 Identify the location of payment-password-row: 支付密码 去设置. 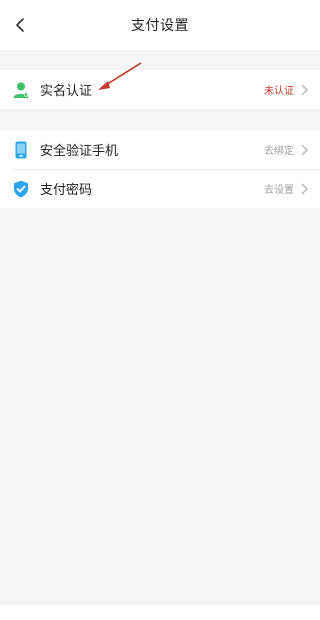
(160, 188).